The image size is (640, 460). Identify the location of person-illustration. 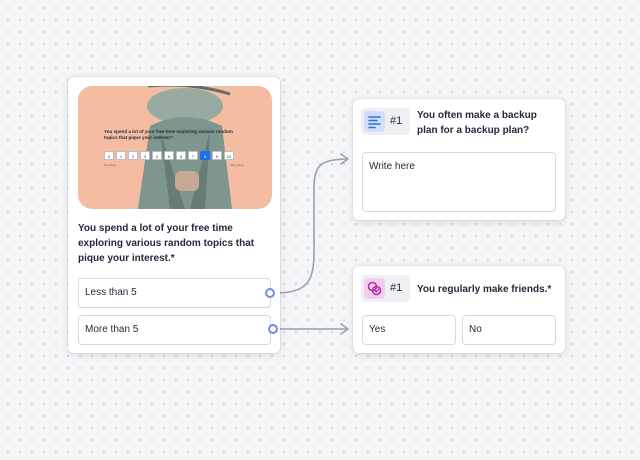
(185, 147).